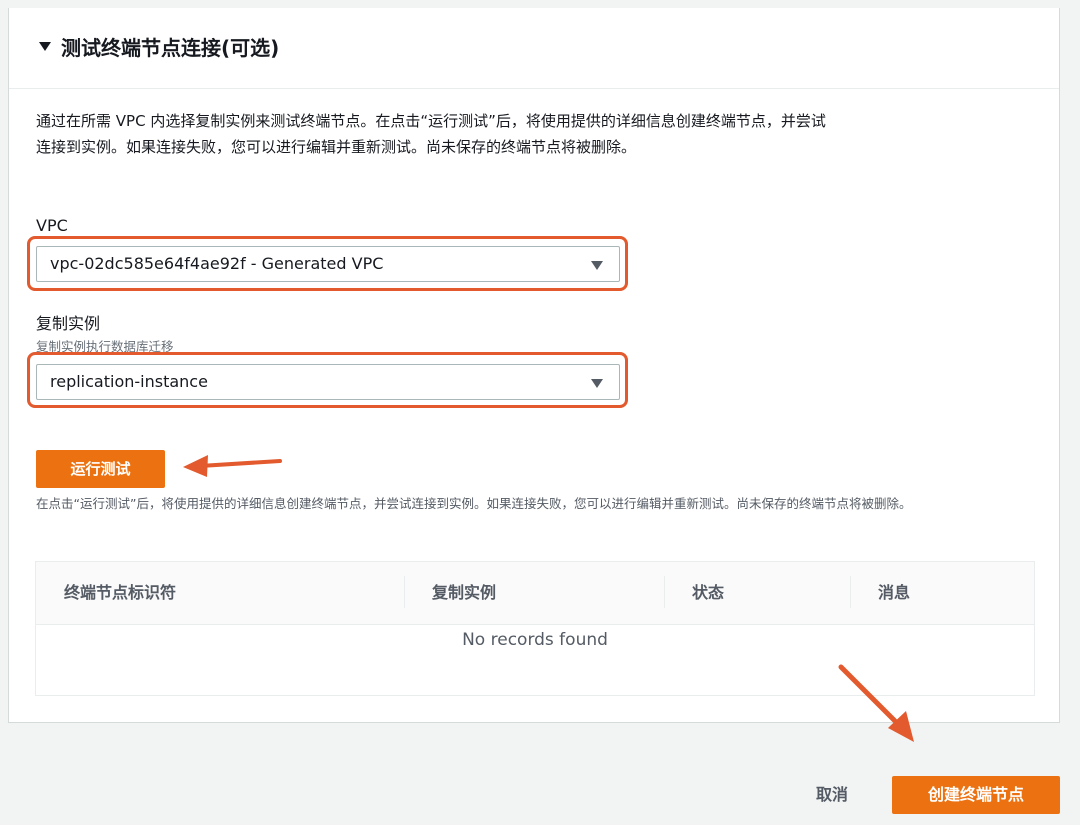 The width and height of the screenshot is (1080, 825). Describe the element at coordinates (100, 469) in the screenshot. I see `run-test-button: 运行测试` at that location.